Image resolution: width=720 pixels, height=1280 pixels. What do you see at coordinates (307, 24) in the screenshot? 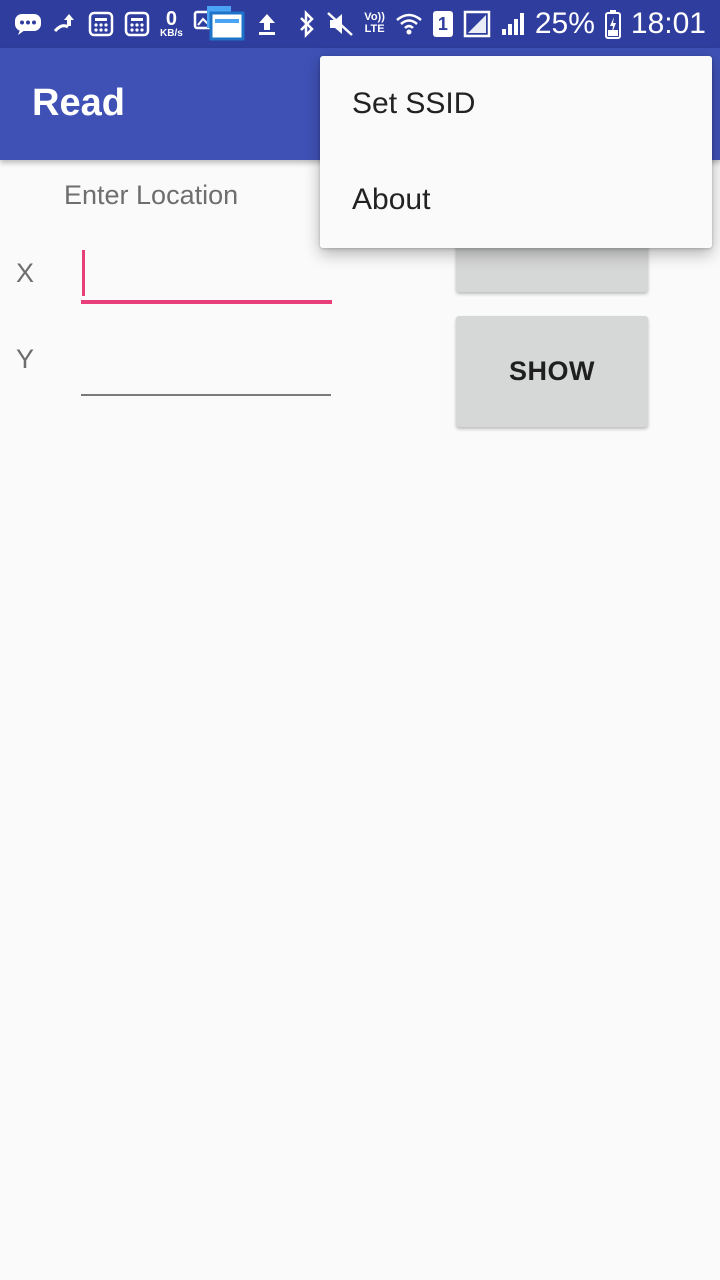
I see `bluetooth-icon` at bounding box center [307, 24].